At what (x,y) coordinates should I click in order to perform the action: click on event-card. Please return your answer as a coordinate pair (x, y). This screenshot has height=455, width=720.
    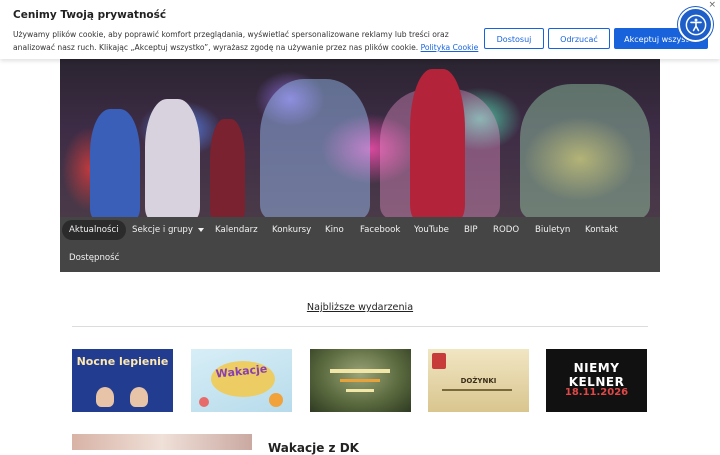
    Looking at the image, I should click on (360, 380).